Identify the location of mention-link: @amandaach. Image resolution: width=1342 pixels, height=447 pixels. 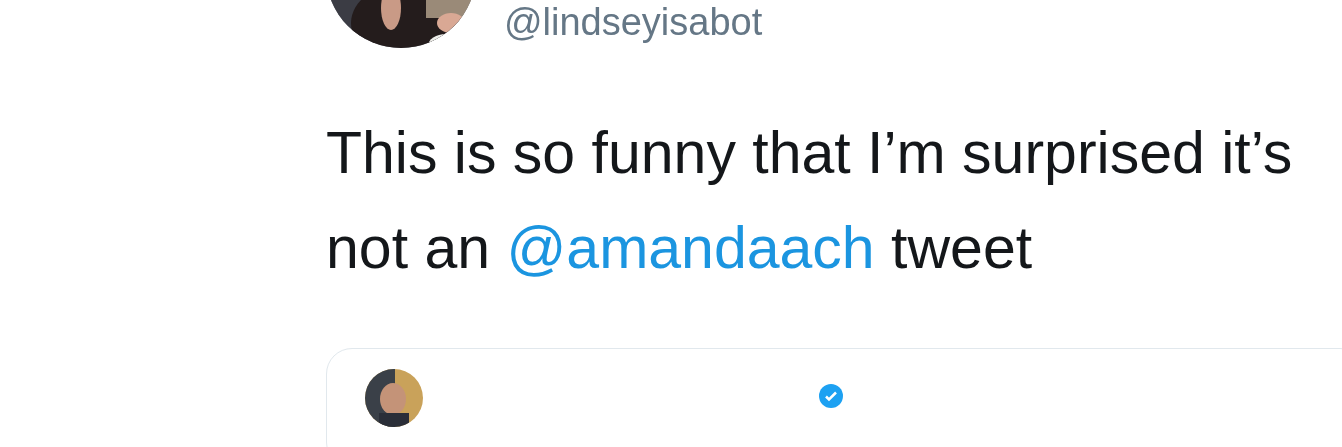
(690, 248).